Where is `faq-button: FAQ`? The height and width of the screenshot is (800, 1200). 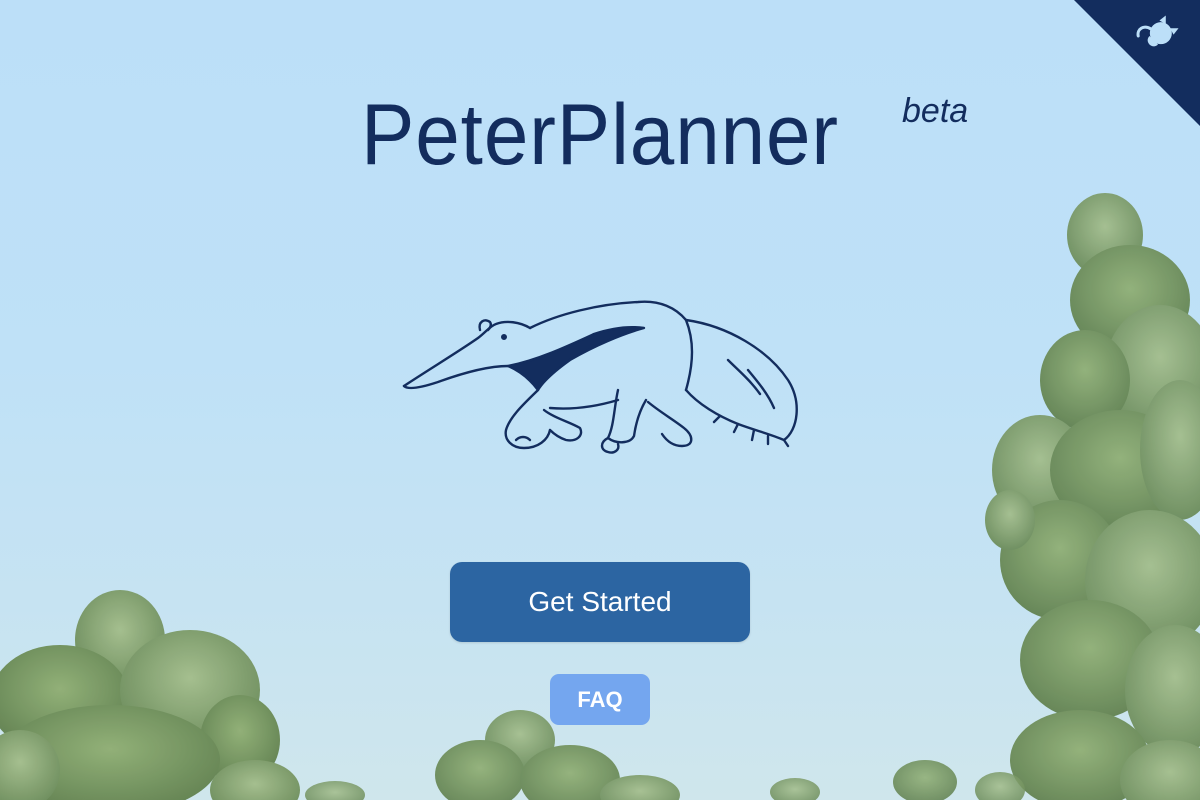 faq-button: FAQ is located at coordinates (600, 699).